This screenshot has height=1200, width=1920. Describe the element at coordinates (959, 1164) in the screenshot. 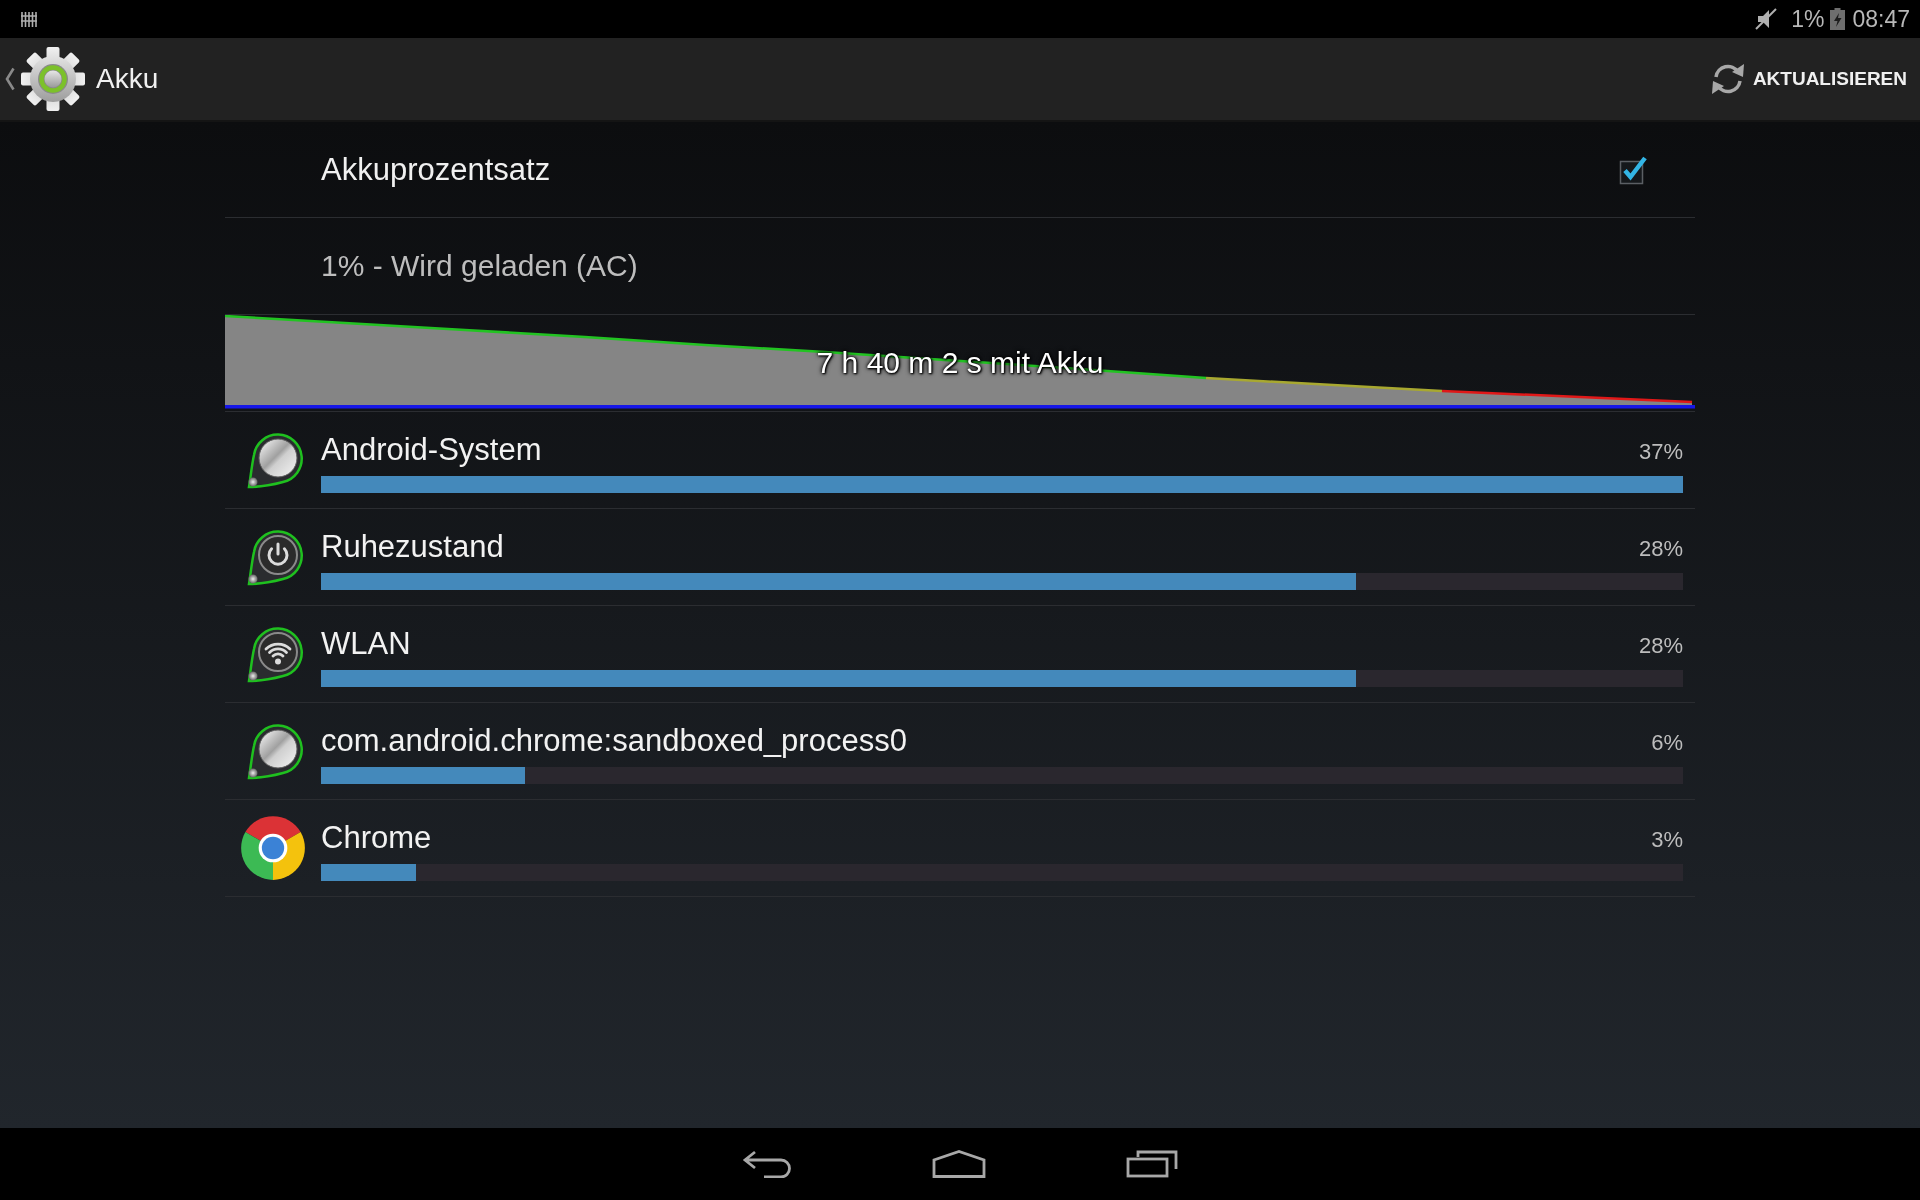

I see `home-icon` at that location.